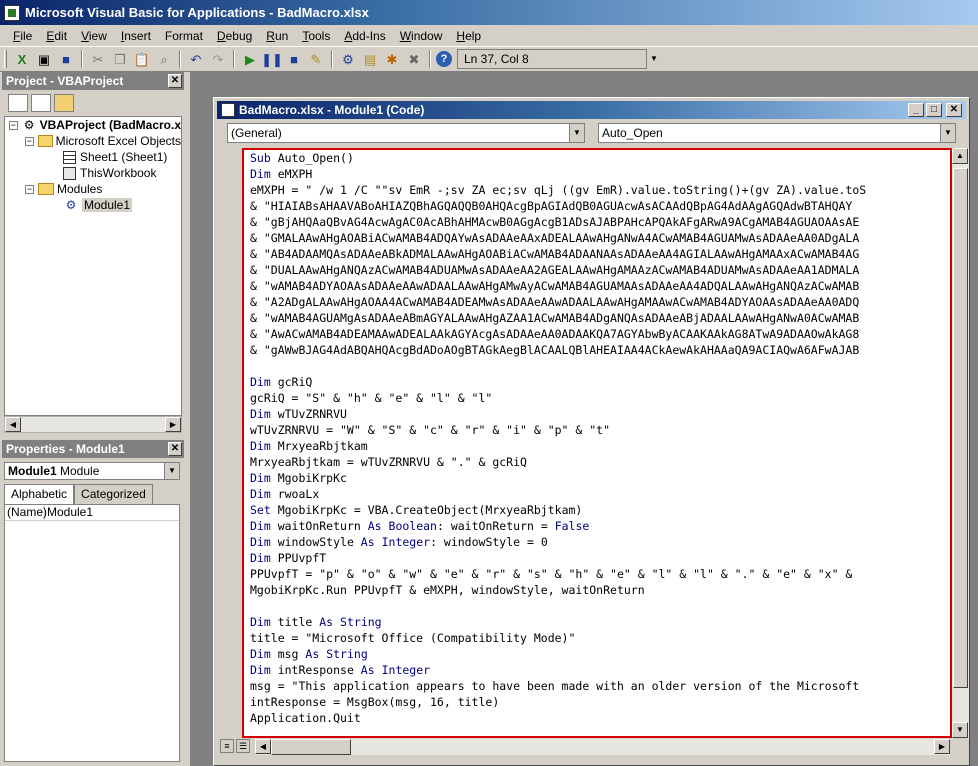  What do you see at coordinates (597, 654) in the screenshot?
I see `code-line: Dim msg As String` at bounding box center [597, 654].